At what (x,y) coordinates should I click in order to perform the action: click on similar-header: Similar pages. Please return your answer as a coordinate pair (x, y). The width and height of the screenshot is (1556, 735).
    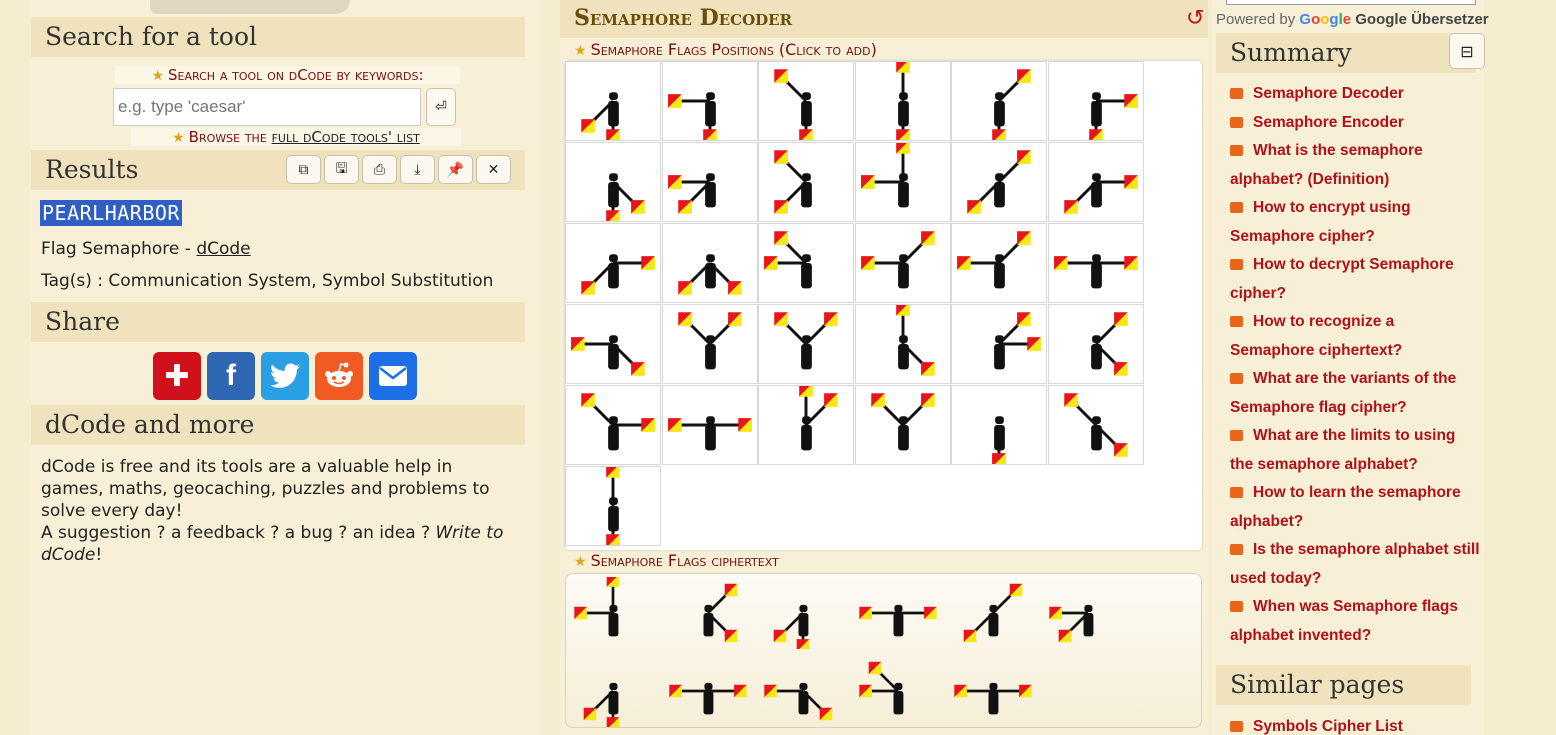
    Looking at the image, I should click on (1343, 685).